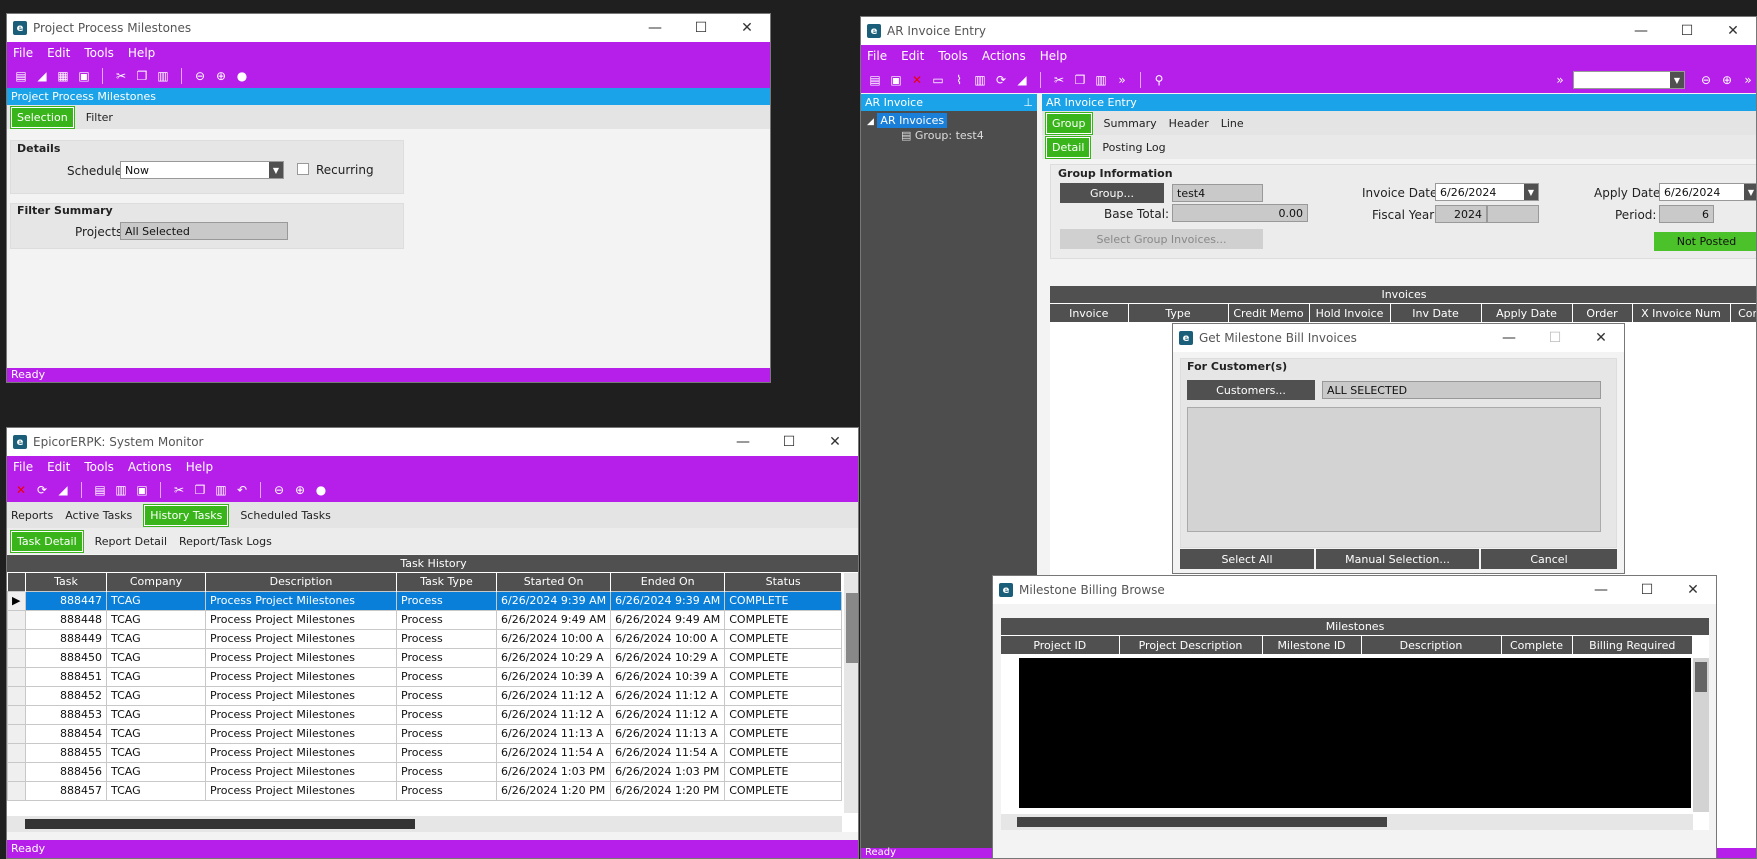  What do you see at coordinates (1686, 214) in the screenshot?
I see `period-field: 6` at bounding box center [1686, 214].